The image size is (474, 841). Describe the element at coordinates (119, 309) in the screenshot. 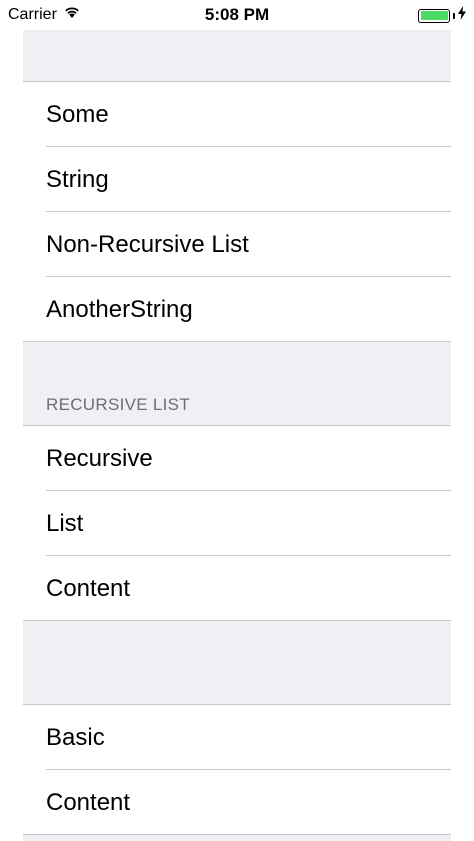

I see `cell-label: AnotherString` at that location.